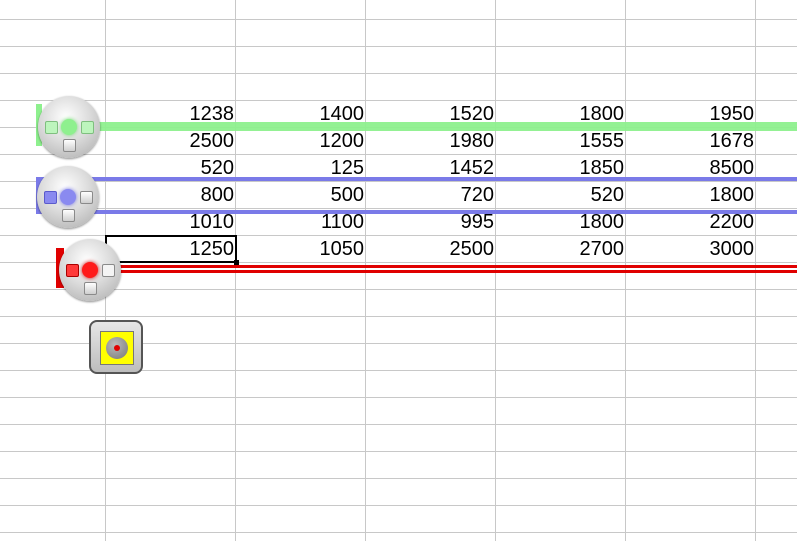 This screenshot has height=541, width=797. What do you see at coordinates (172, 250) in the screenshot?
I see `selected-cell: 1250` at bounding box center [172, 250].